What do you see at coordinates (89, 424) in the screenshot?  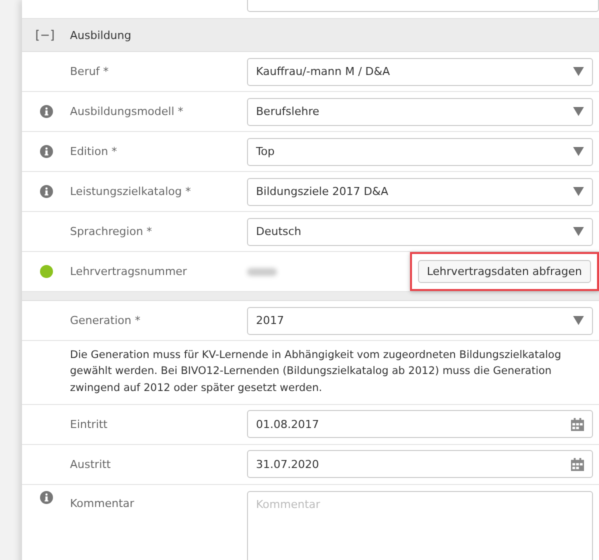 I see `field-label: Eintritt` at bounding box center [89, 424].